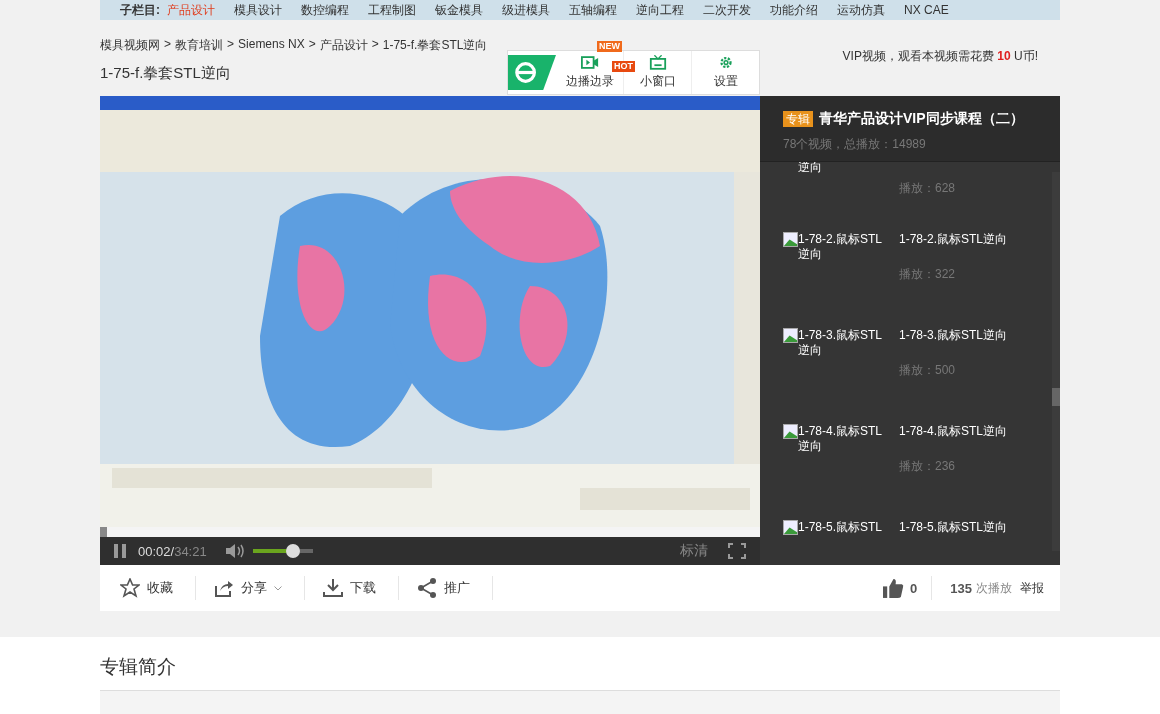 The image size is (1160, 714). Describe the element at coordinates (841, 527) in the screenshot. I see `thumbnail-alt-text: 1-78-5.鼠标STL` at that location.